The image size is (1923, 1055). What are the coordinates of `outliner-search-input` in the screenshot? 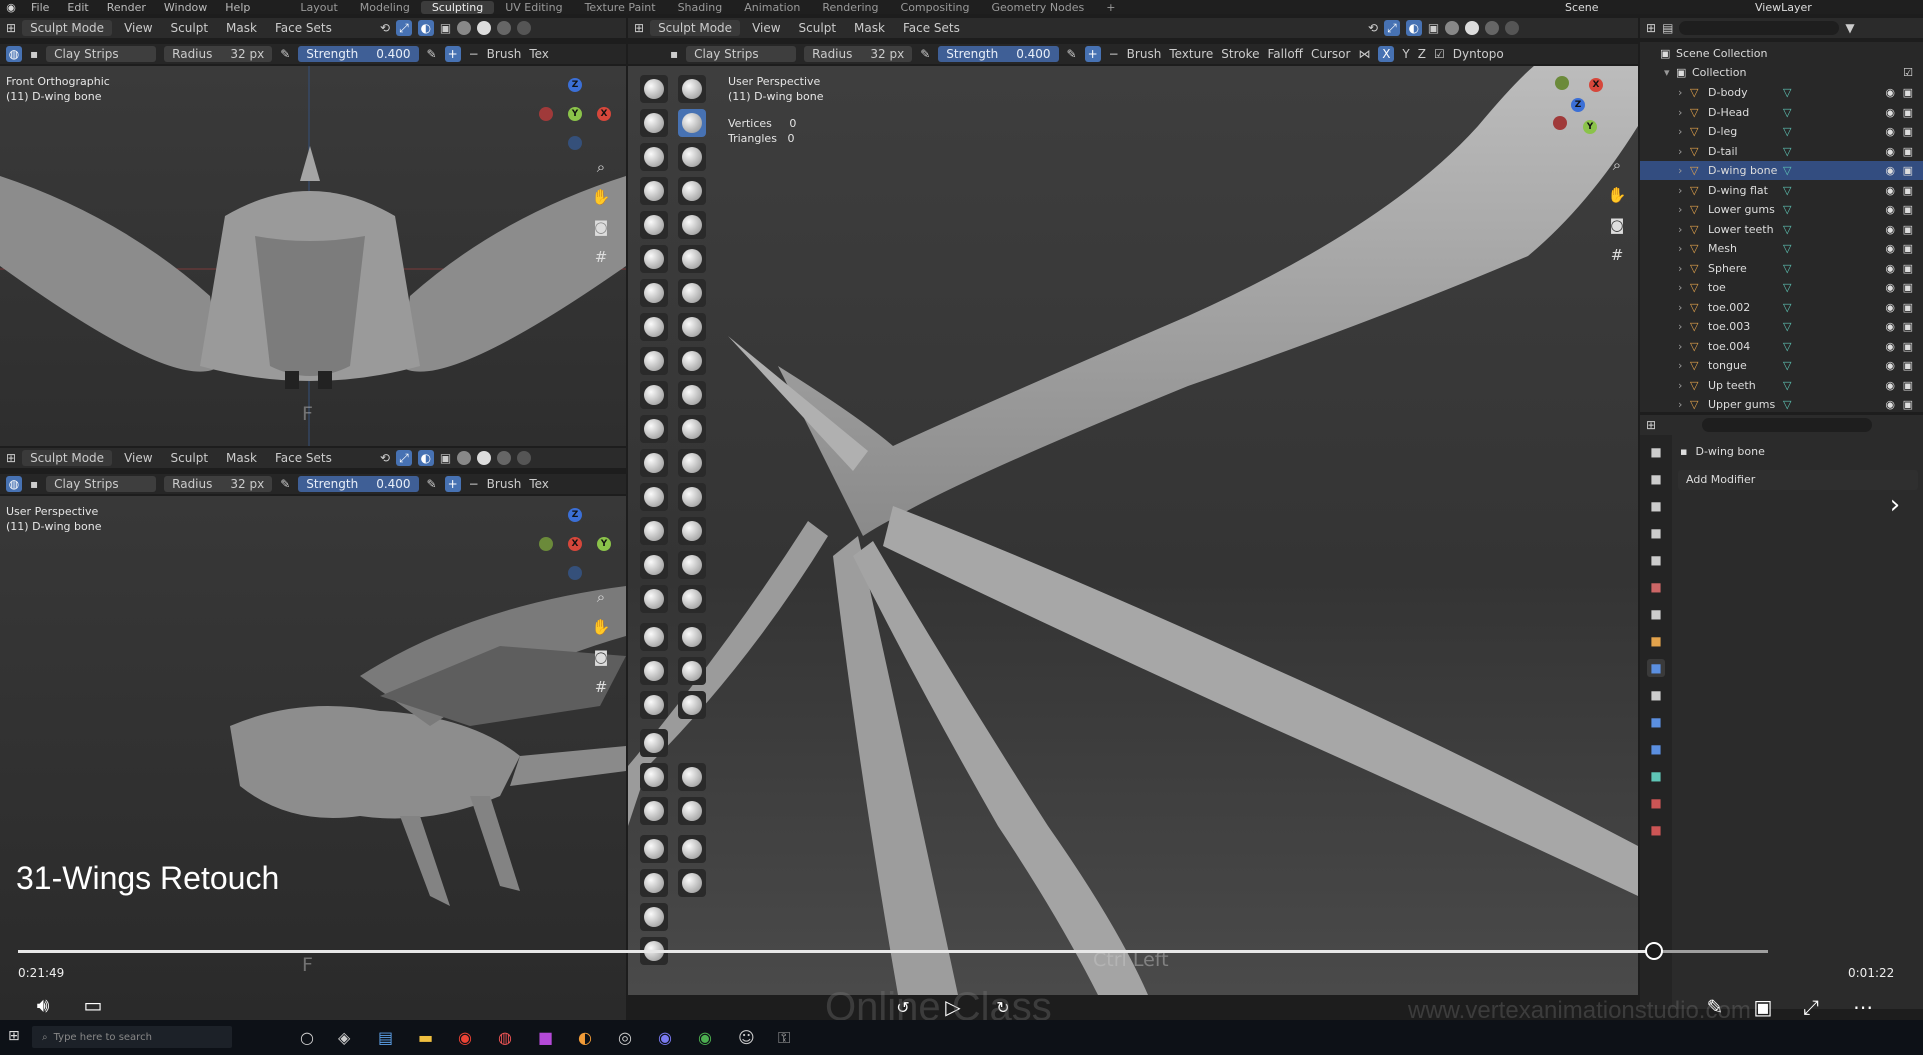 It's located at (1759, 28).